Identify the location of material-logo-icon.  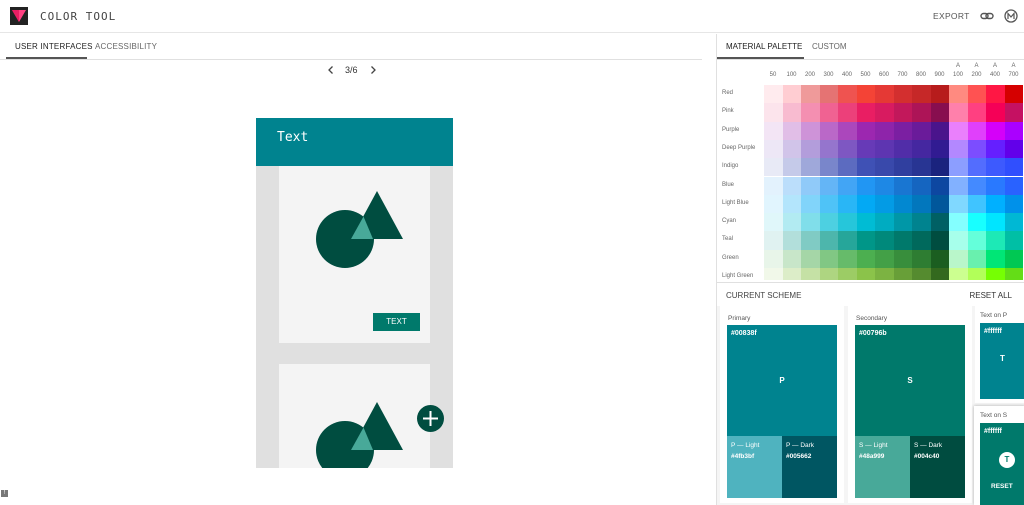
(1011, 16).